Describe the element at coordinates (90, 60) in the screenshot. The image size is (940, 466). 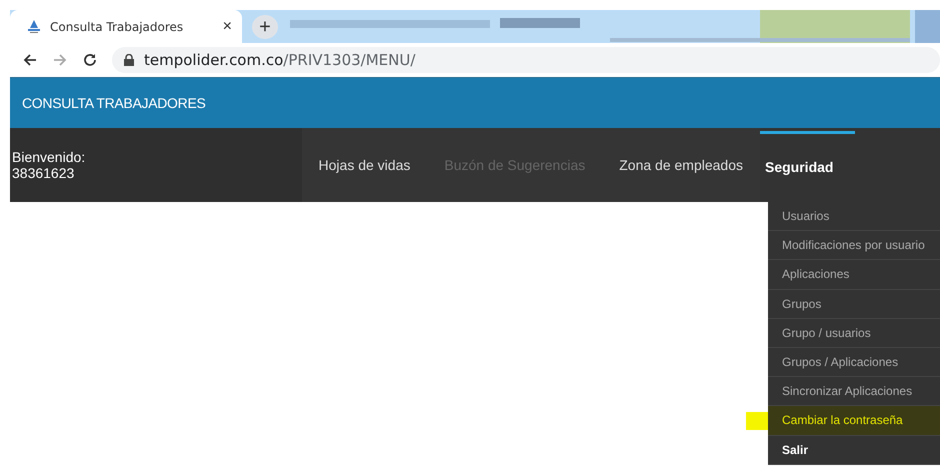
I see `reload-icon` at that location.